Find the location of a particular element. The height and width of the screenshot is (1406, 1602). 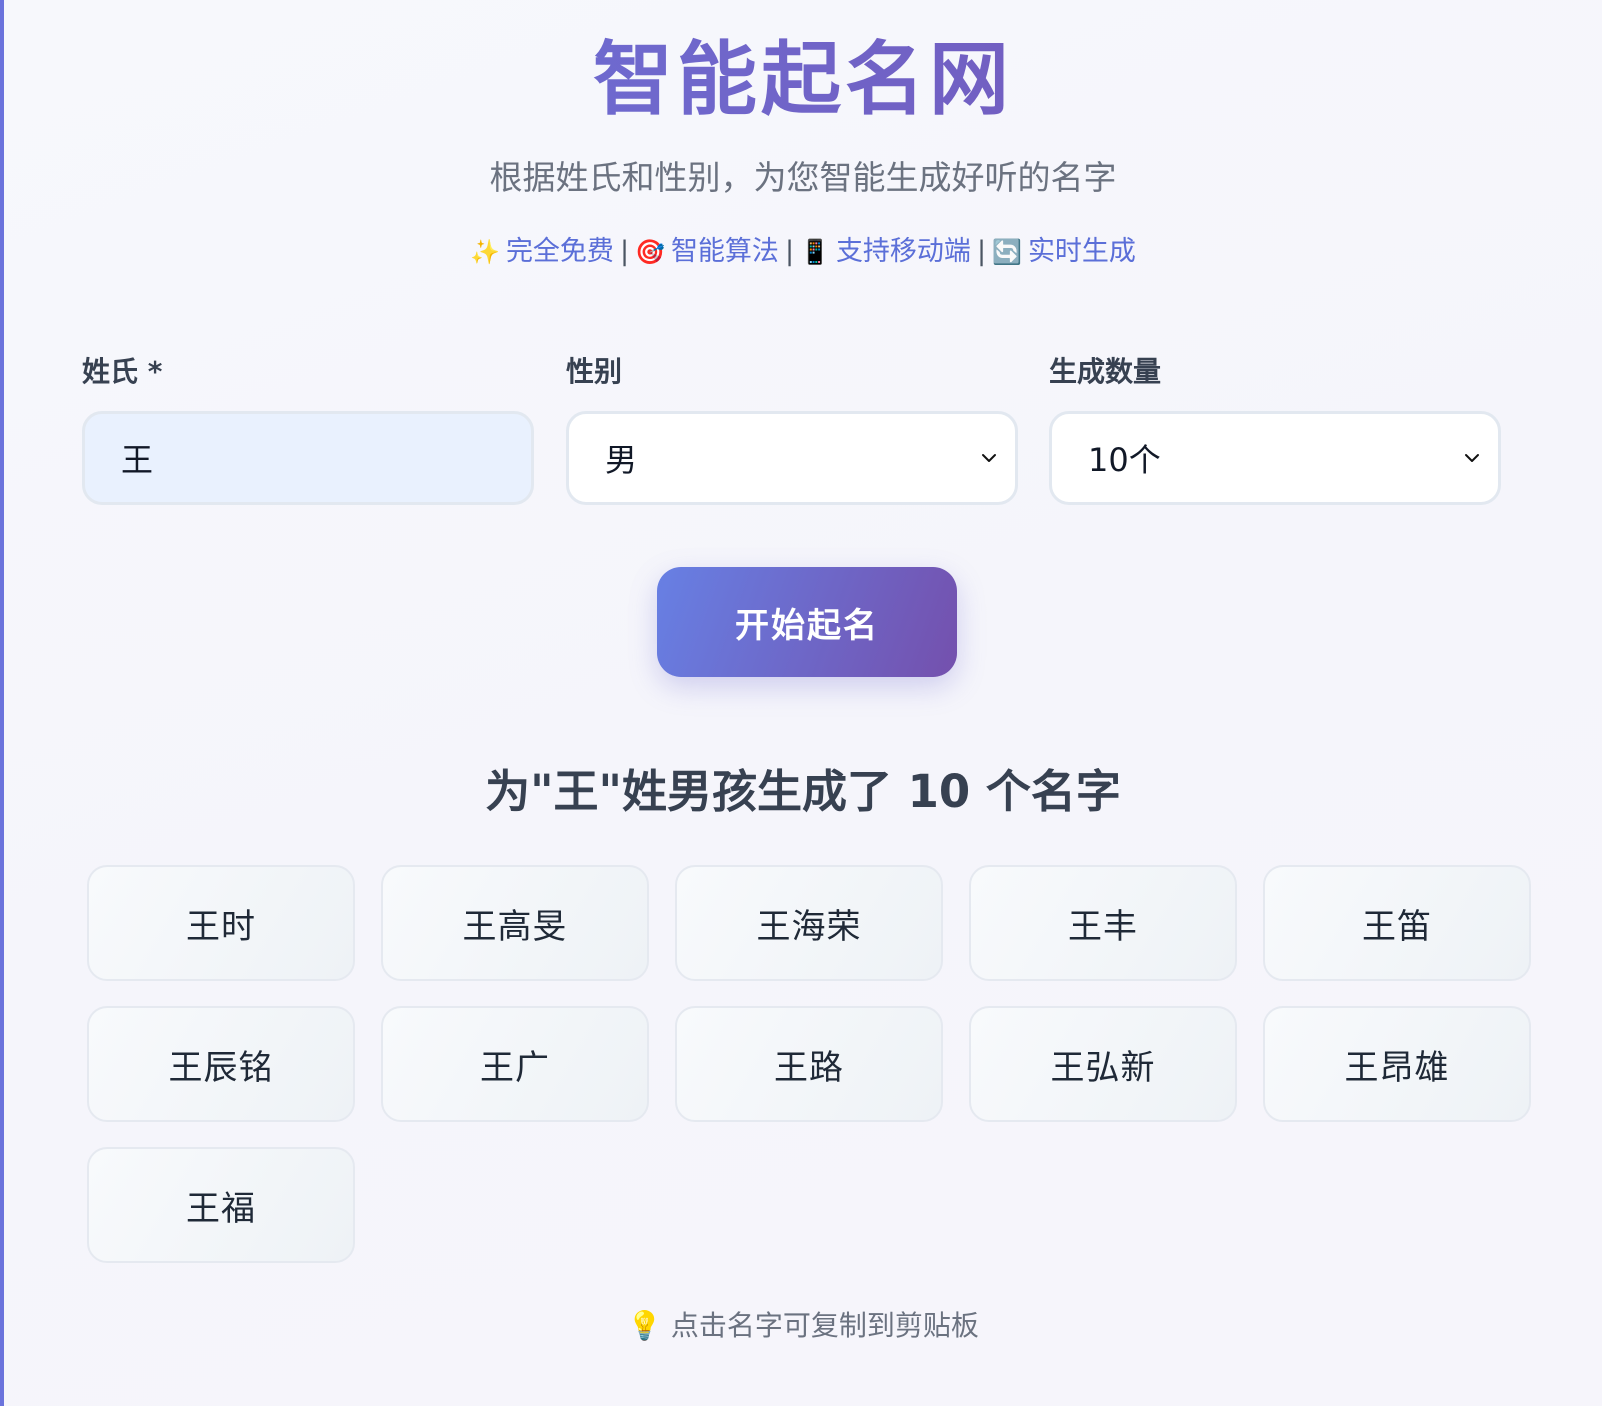

page-title: 智能起名网 is located at coordinates (803, 80).